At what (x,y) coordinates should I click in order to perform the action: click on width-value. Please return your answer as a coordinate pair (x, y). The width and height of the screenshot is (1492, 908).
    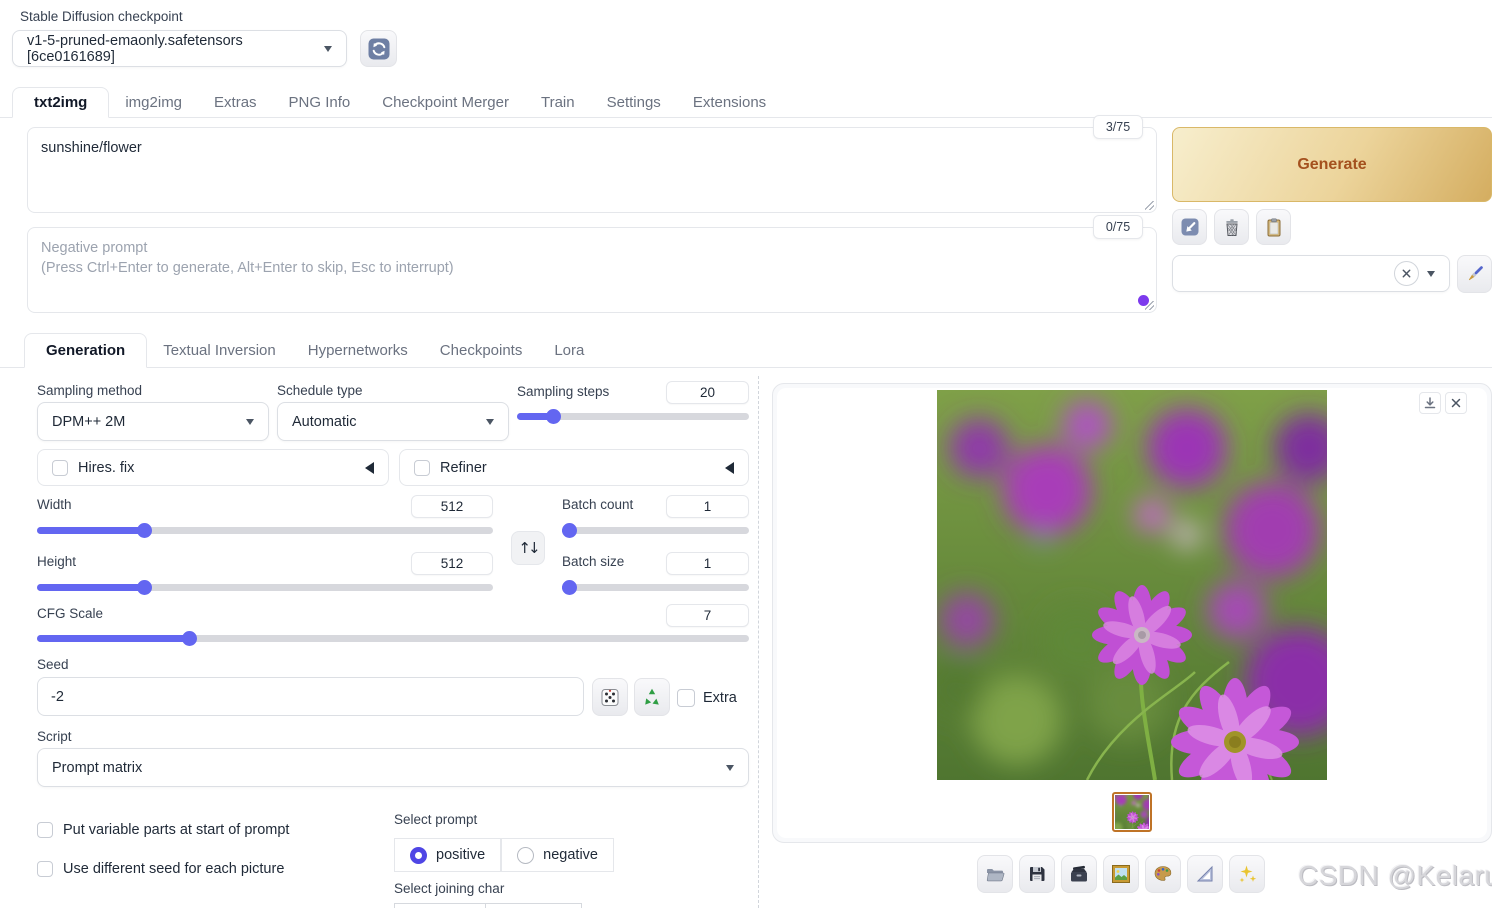
    Looking at the image, I should click on (452, 506).